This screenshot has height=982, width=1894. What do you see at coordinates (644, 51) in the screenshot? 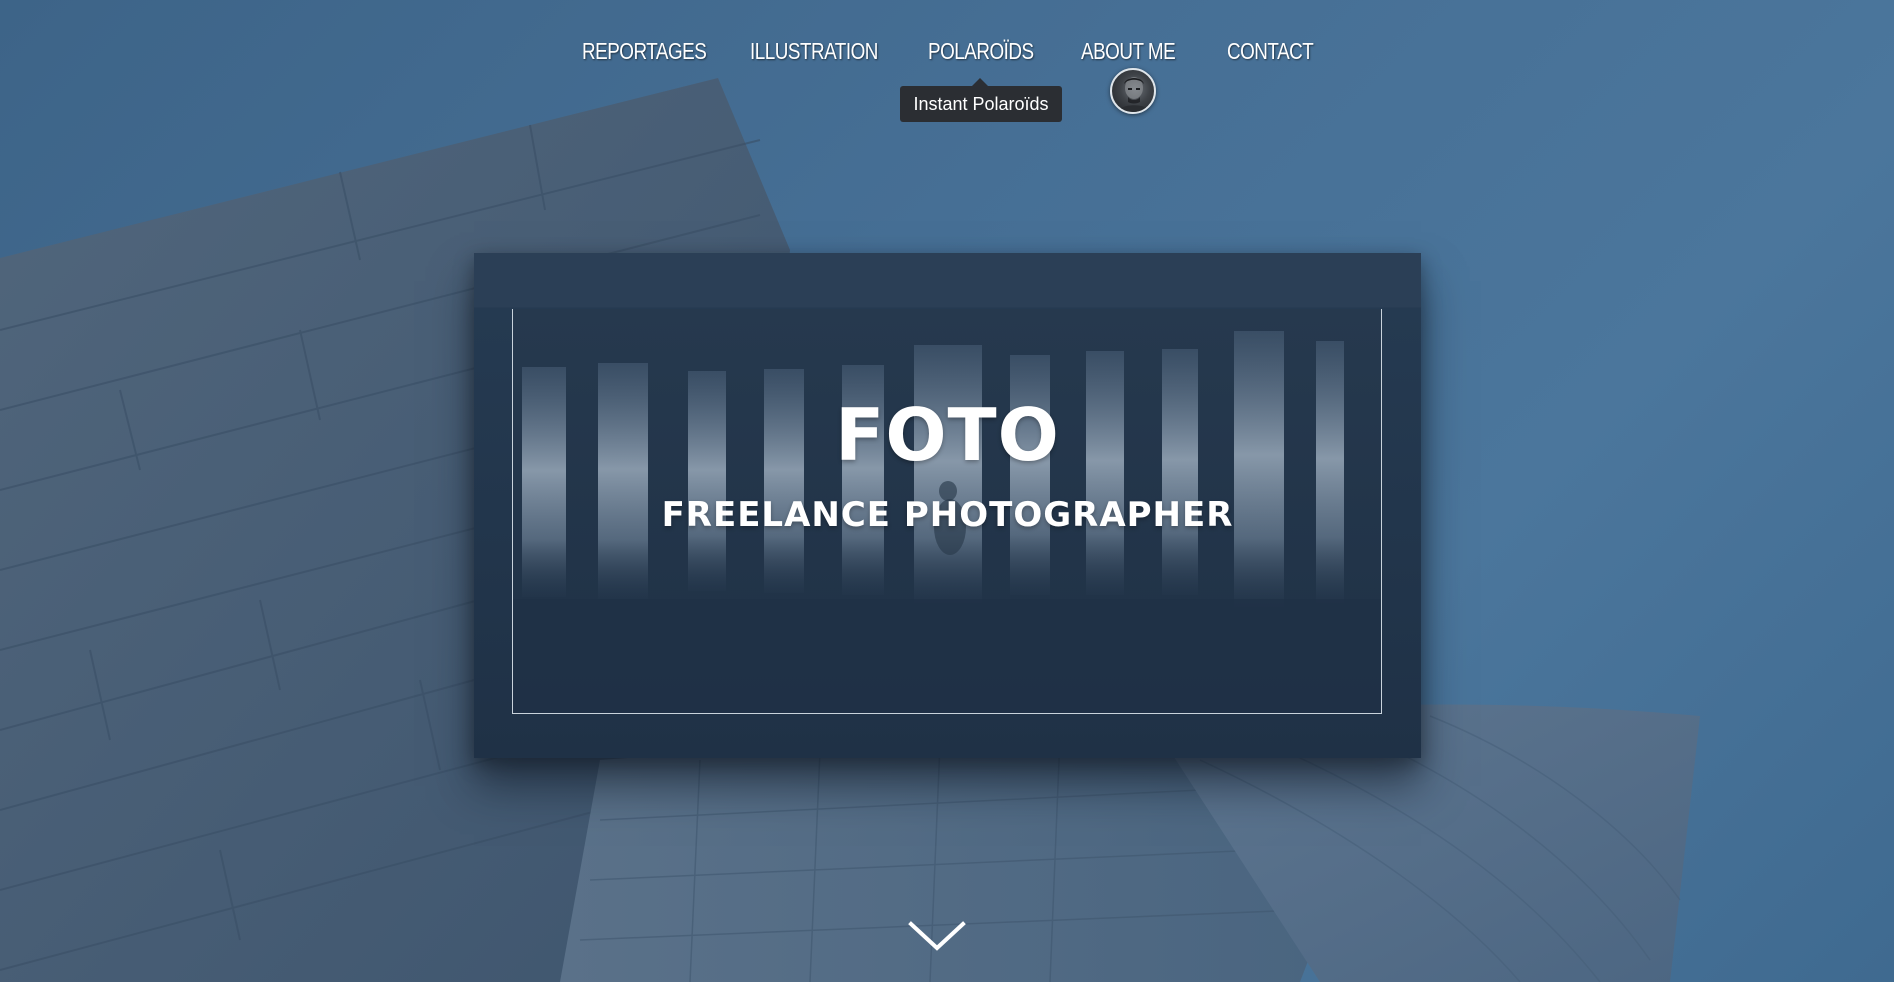
I see `nav-item-reportages: REPORTAGES` at bounding box center [644, 51].